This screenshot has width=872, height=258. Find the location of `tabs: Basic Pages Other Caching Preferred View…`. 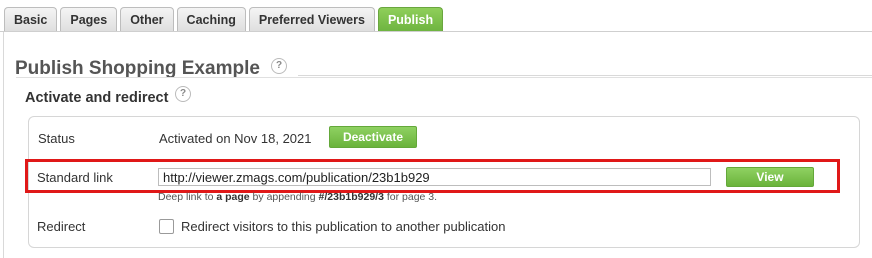

tabs: Basic Pages Other Caching Preferred View… is located at coordinates (224, 19).